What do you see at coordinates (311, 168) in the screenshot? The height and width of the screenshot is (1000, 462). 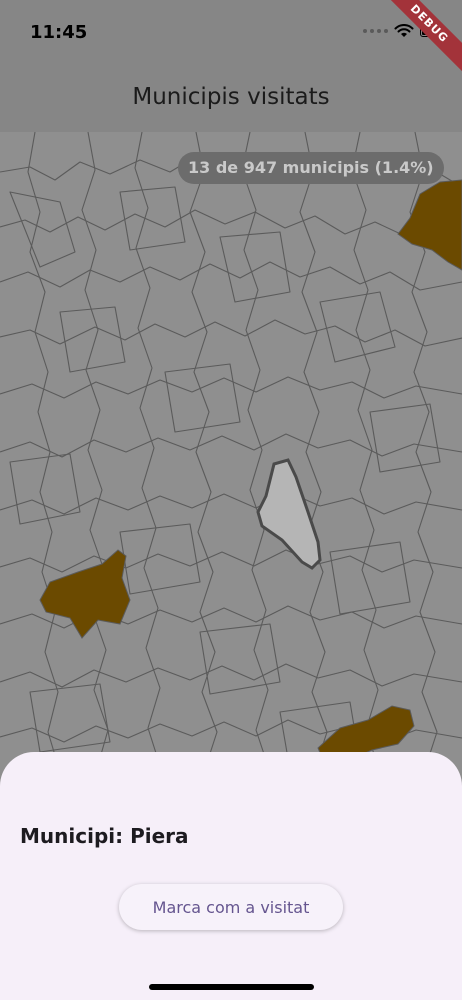 I see `visited-counter-badge: 13 de 947 municipis (1.4%)` at bounding box center [311, 168].